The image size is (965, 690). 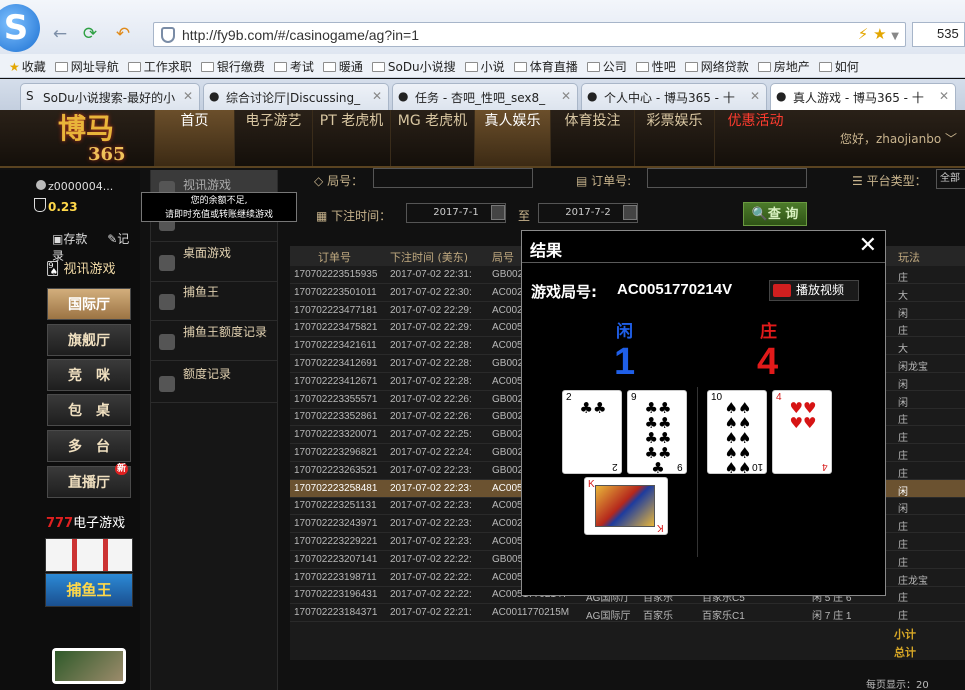 What do you see at coordinates (20, 28) in the screenshot?
I see `browser-logo-icon: S` at bounding box center [20, 28].